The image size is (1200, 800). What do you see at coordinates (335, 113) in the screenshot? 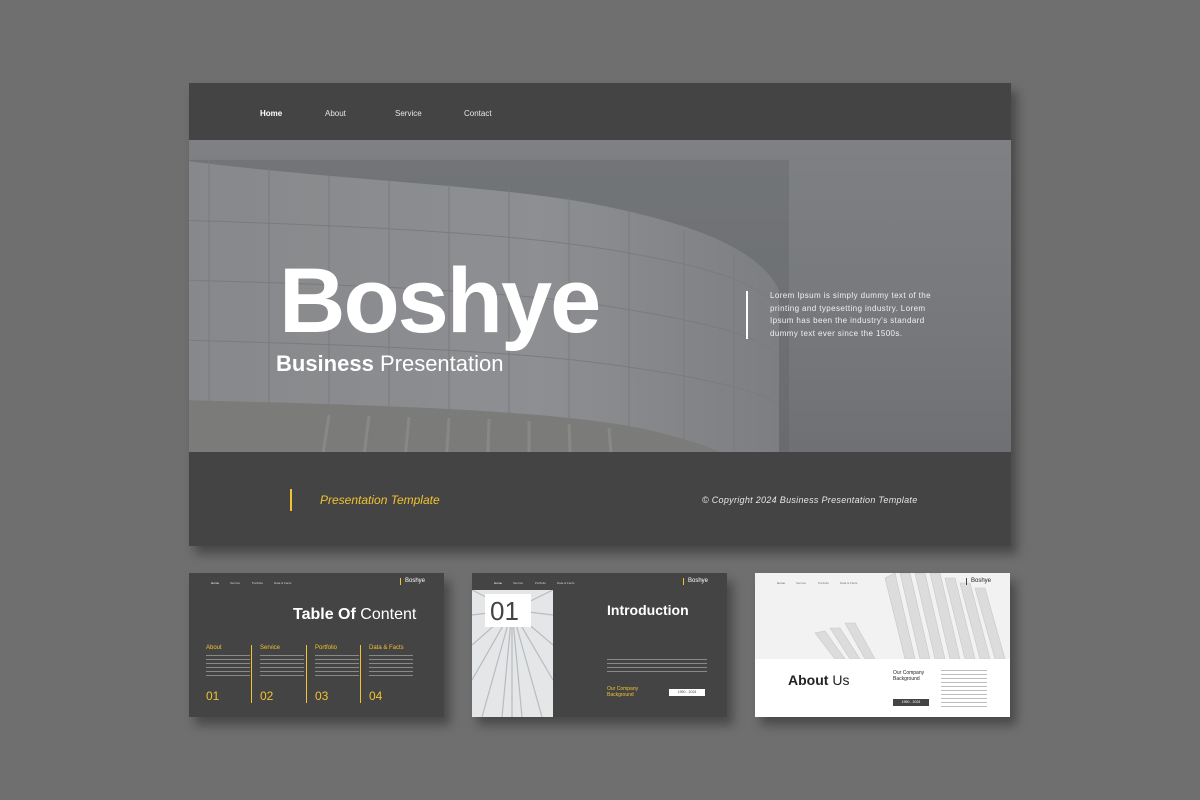
I see `nav-about: About` at bounding box center [335, 113].